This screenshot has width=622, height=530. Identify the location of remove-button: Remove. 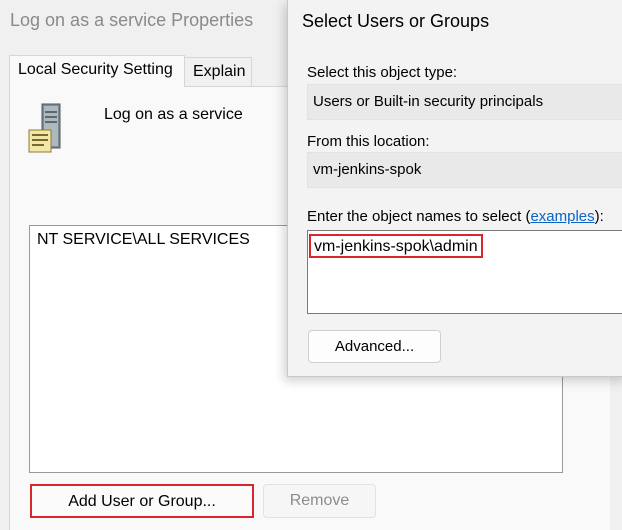
(319, 501).